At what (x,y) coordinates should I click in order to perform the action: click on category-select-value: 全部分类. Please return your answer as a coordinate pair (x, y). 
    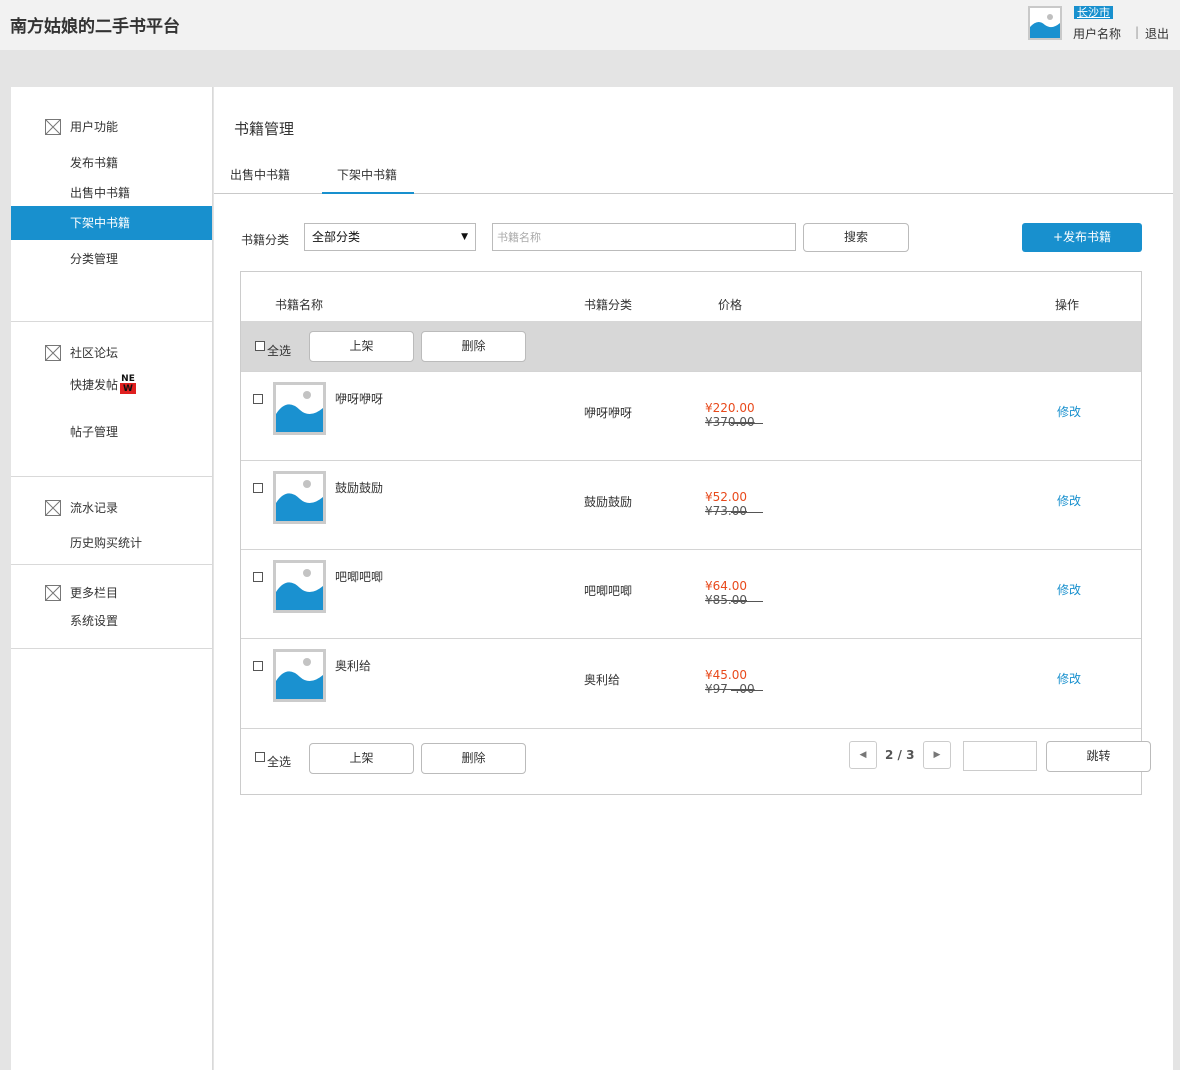
    Looking at the image, I should click on (336, 237).